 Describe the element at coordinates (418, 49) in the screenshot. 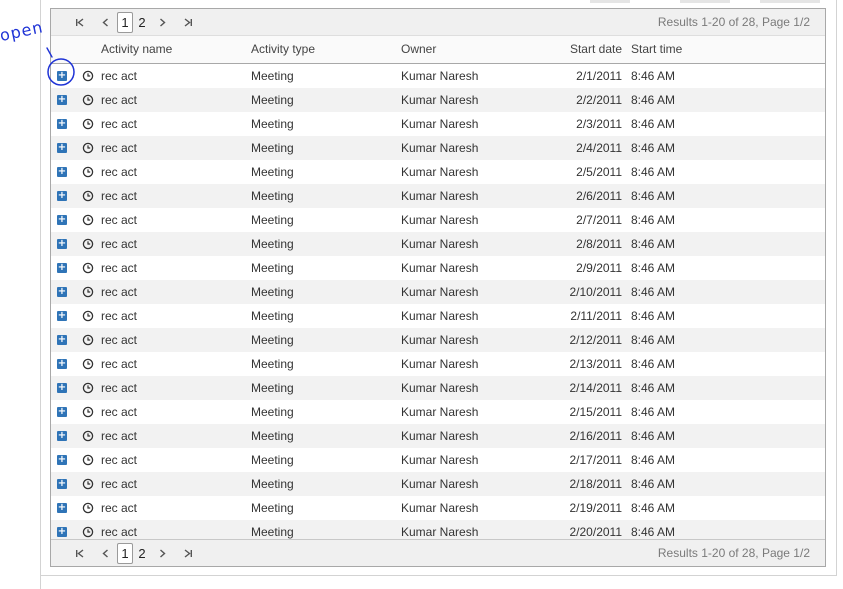

I see `column-header-owner: Owner` at that location.